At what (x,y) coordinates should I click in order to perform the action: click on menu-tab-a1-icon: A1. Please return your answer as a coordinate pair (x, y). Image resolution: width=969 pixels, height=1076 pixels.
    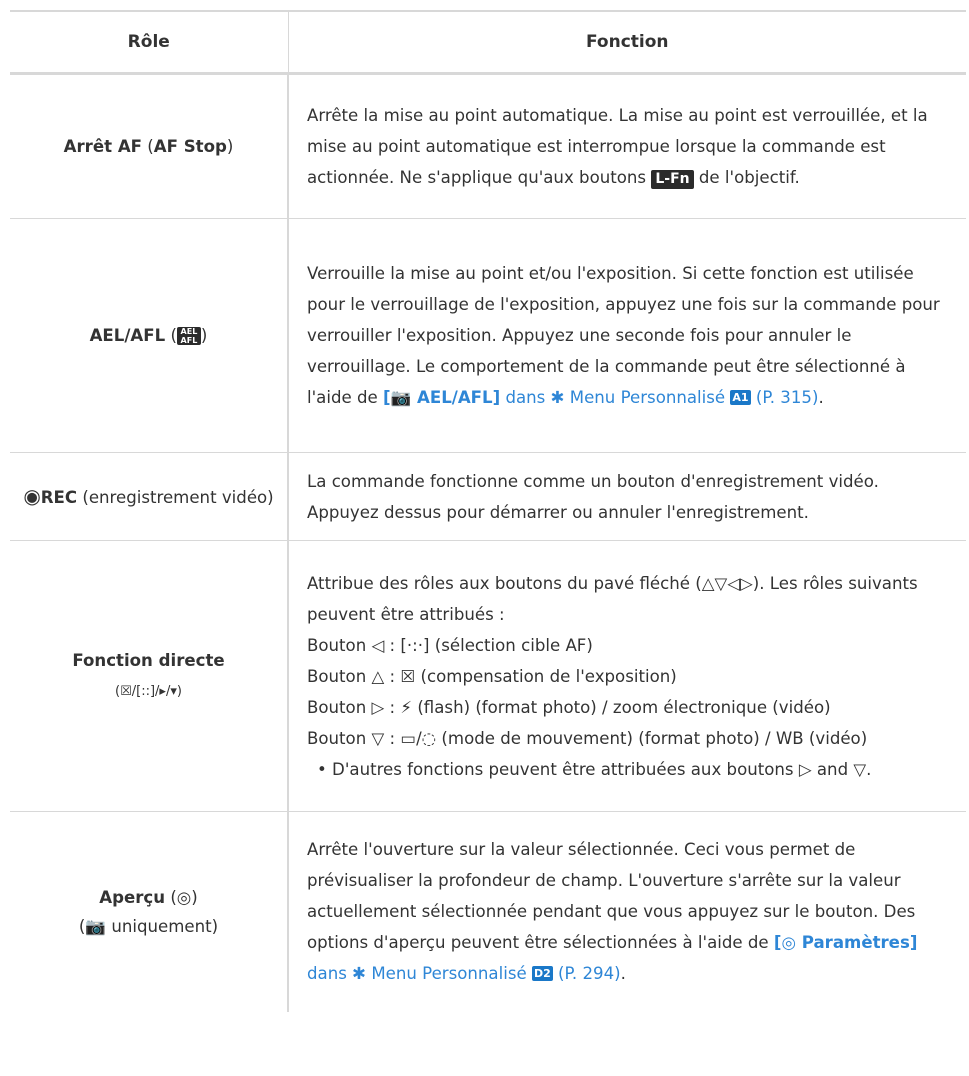
    Looking at the image, I should click on (740, 397).